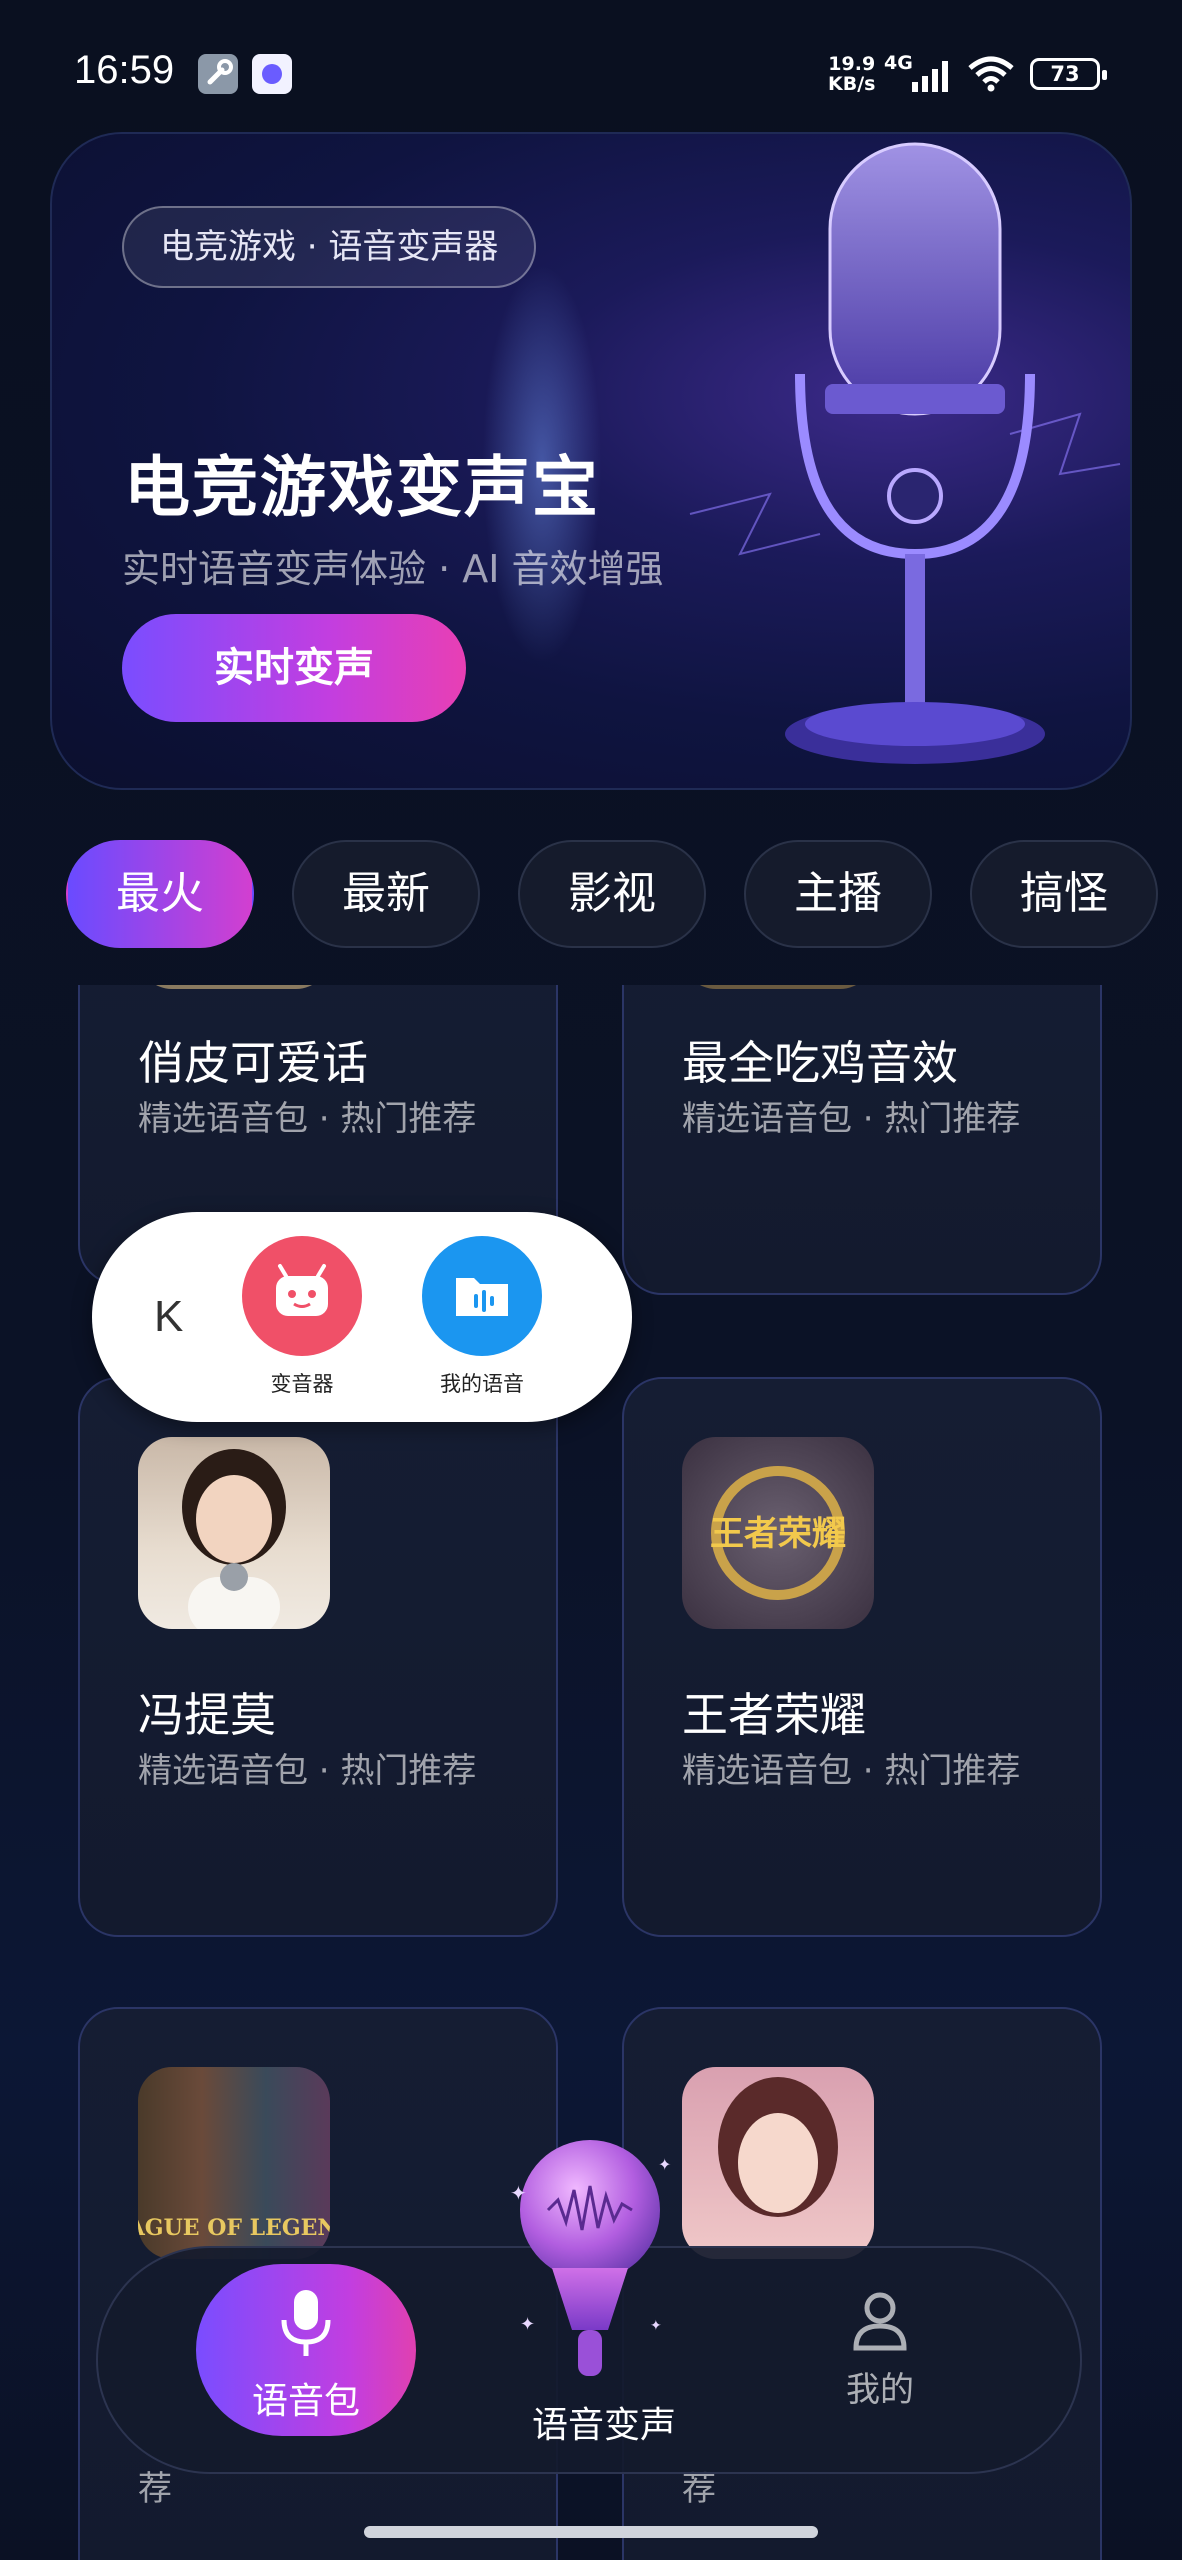 The width and height of the screenshot is (1182, 2560). What do you see at coordinates (393, 569) in the screenshot?
I see `hero-subtitle: 实时语音变声体验 · AI 音效增强` at bounding box center [393, 569].